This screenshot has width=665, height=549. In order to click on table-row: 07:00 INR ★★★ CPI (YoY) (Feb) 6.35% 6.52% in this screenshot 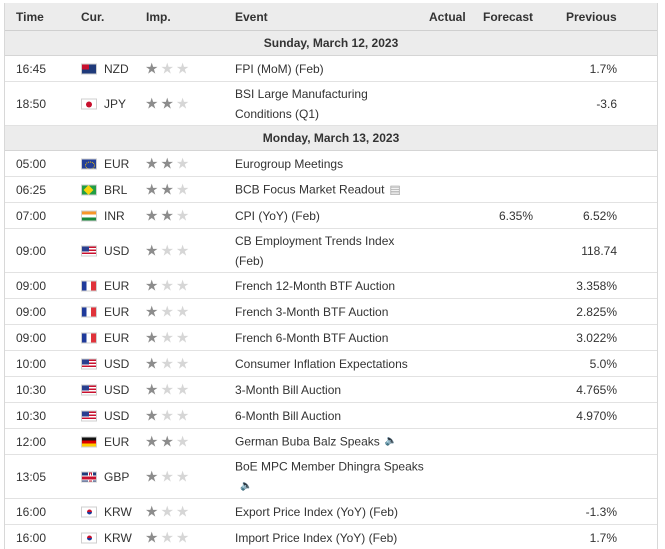, I will do `click(331, 216)`.